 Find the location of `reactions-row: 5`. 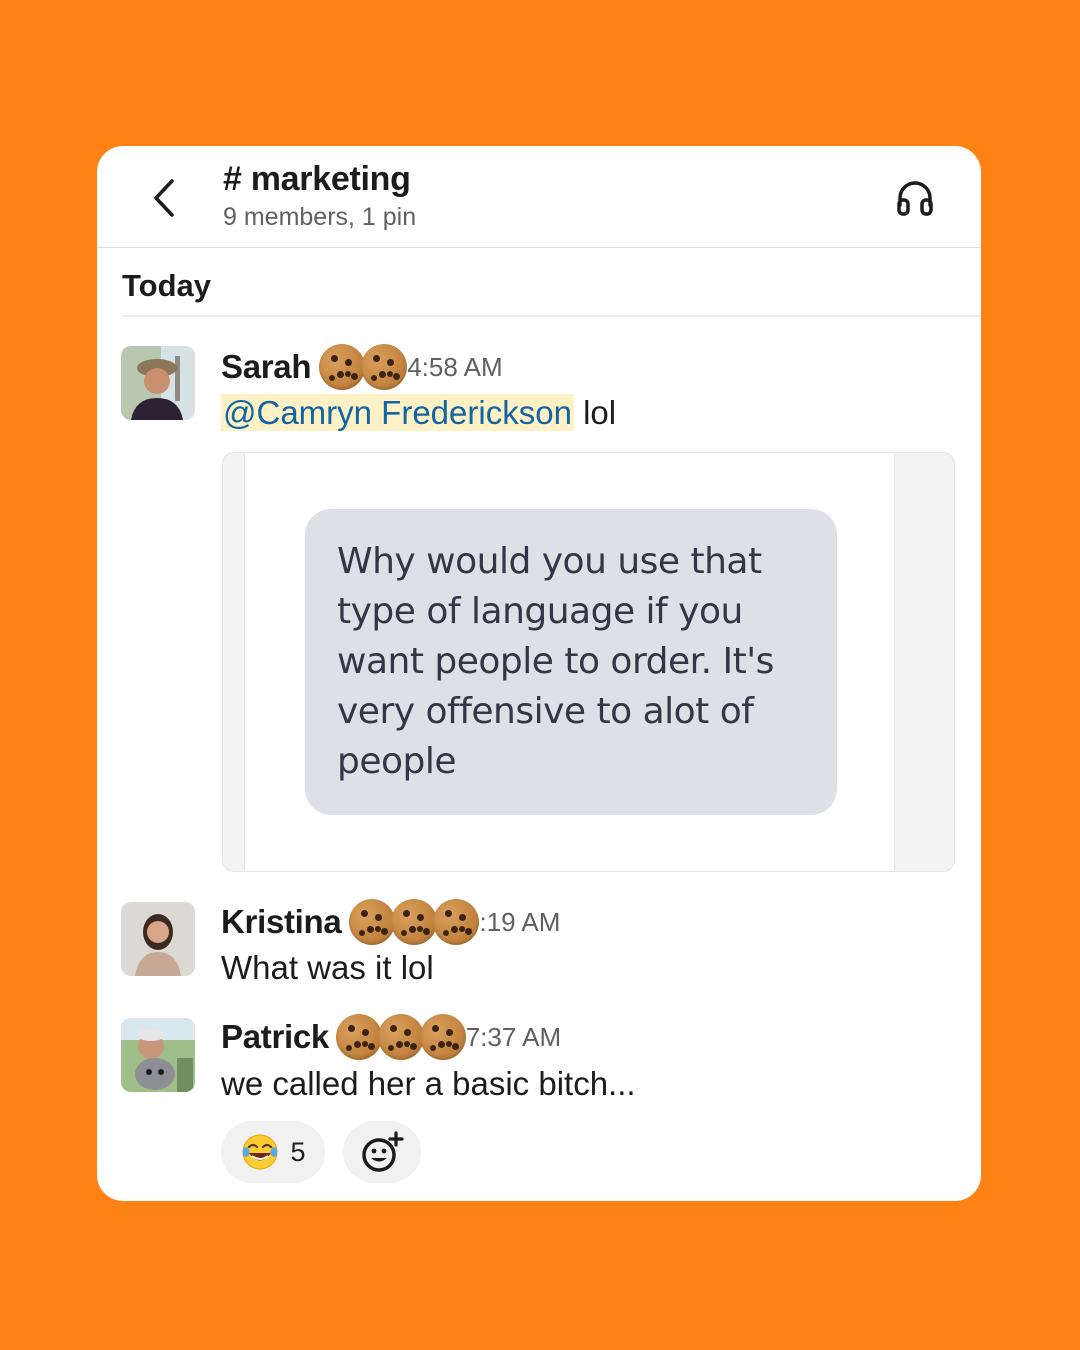

reactions-row: 5 is located at coordinates (321, 1152).